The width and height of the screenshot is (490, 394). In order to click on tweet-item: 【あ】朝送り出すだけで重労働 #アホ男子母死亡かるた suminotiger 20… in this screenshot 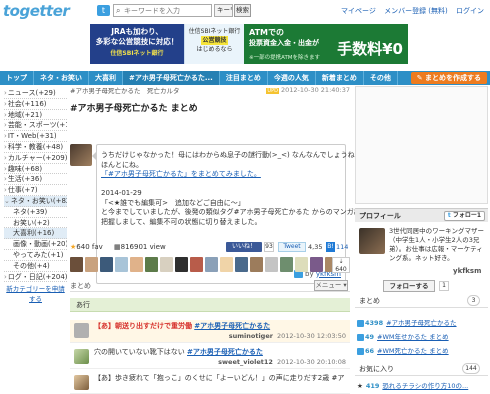, I will do `click(210, 331)`.